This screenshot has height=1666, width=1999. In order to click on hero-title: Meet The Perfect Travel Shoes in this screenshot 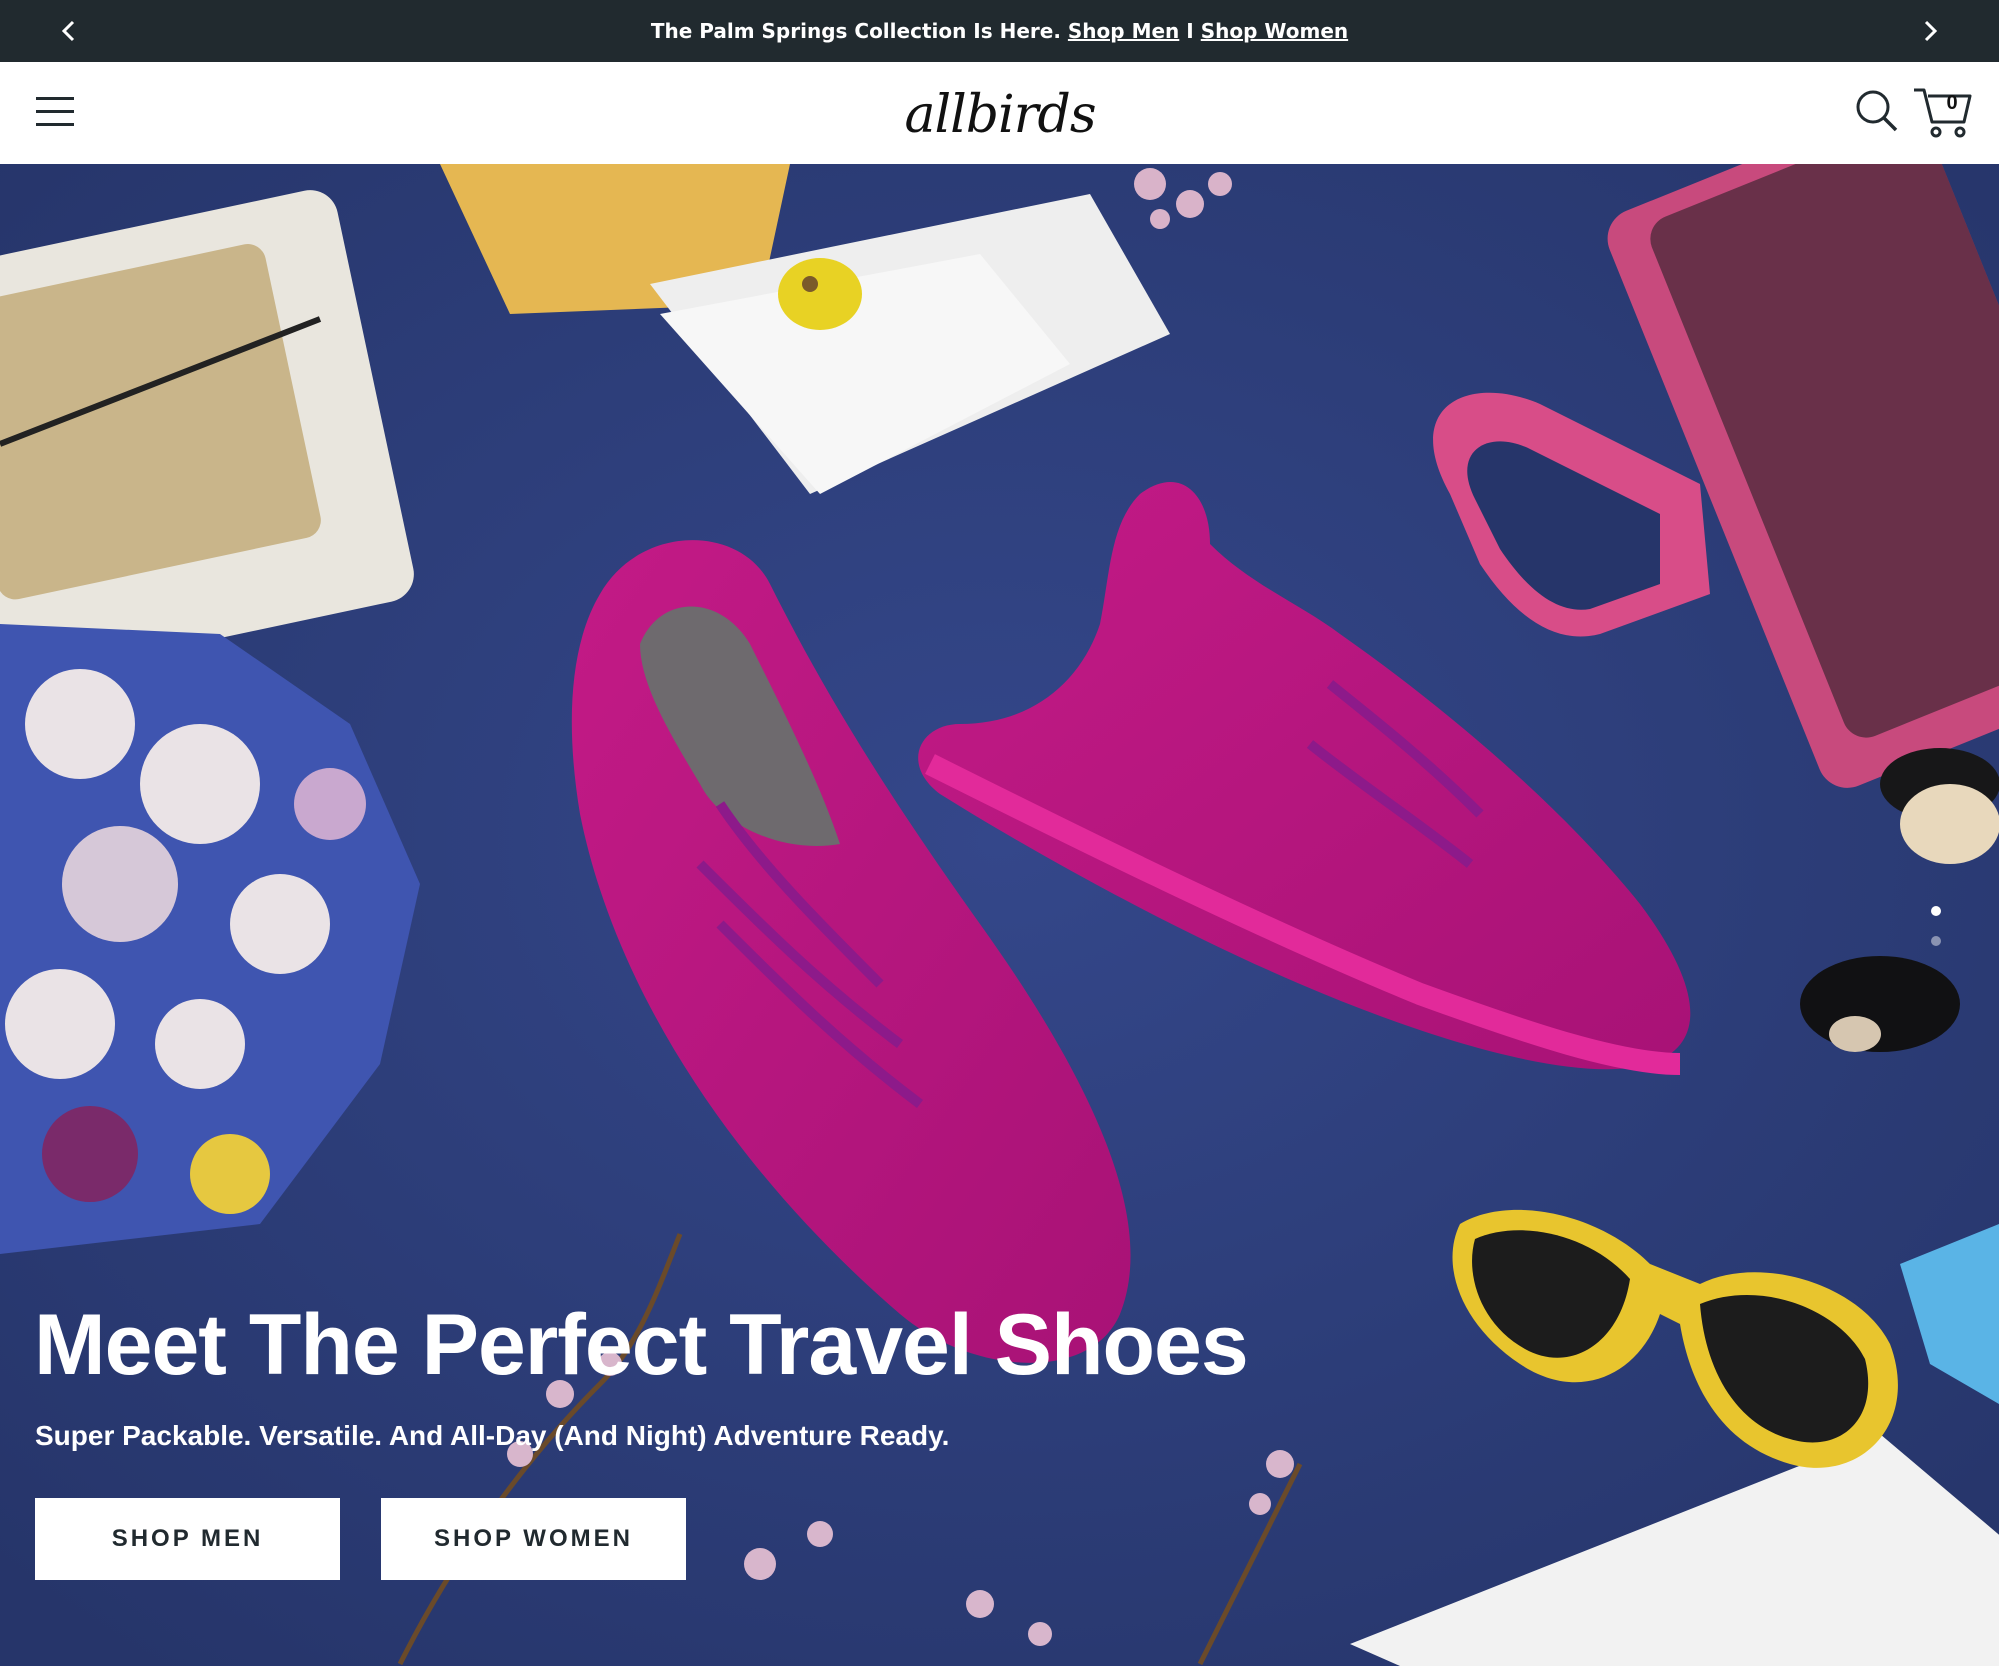, I will do `click(641, 1345)`.